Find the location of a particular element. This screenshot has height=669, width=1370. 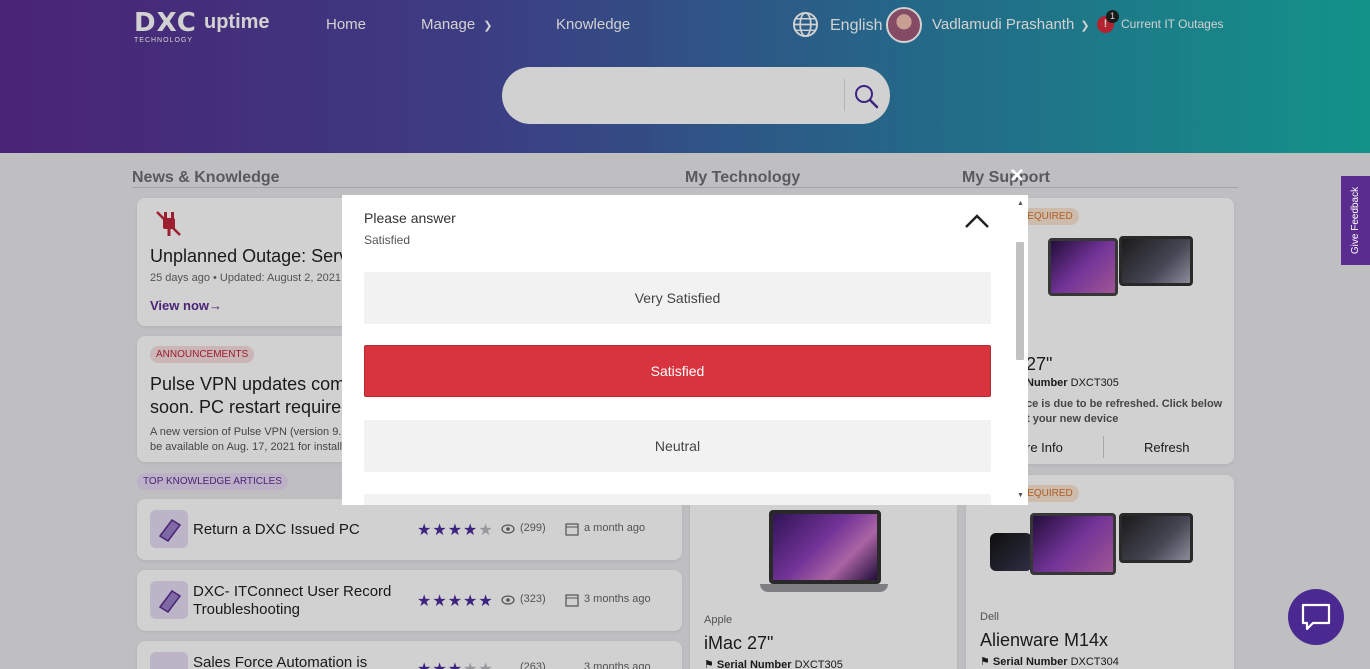

chevron-up-icon is located at coordinates (977, 220).